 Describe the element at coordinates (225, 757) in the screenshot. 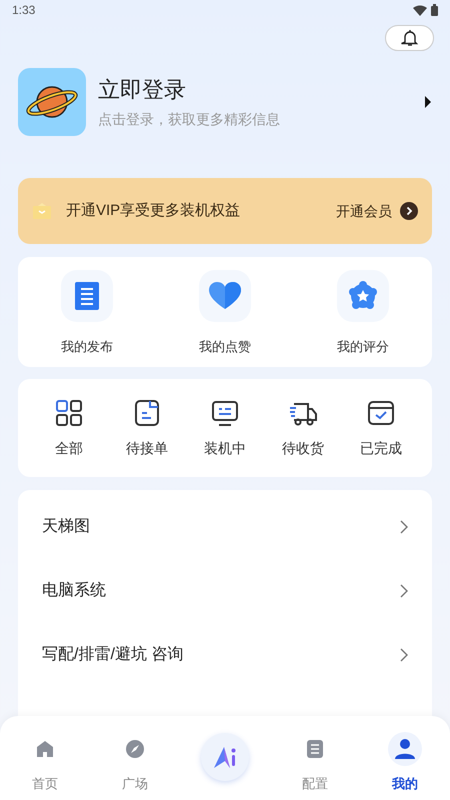

I see `ai-assistant-button` at that location.